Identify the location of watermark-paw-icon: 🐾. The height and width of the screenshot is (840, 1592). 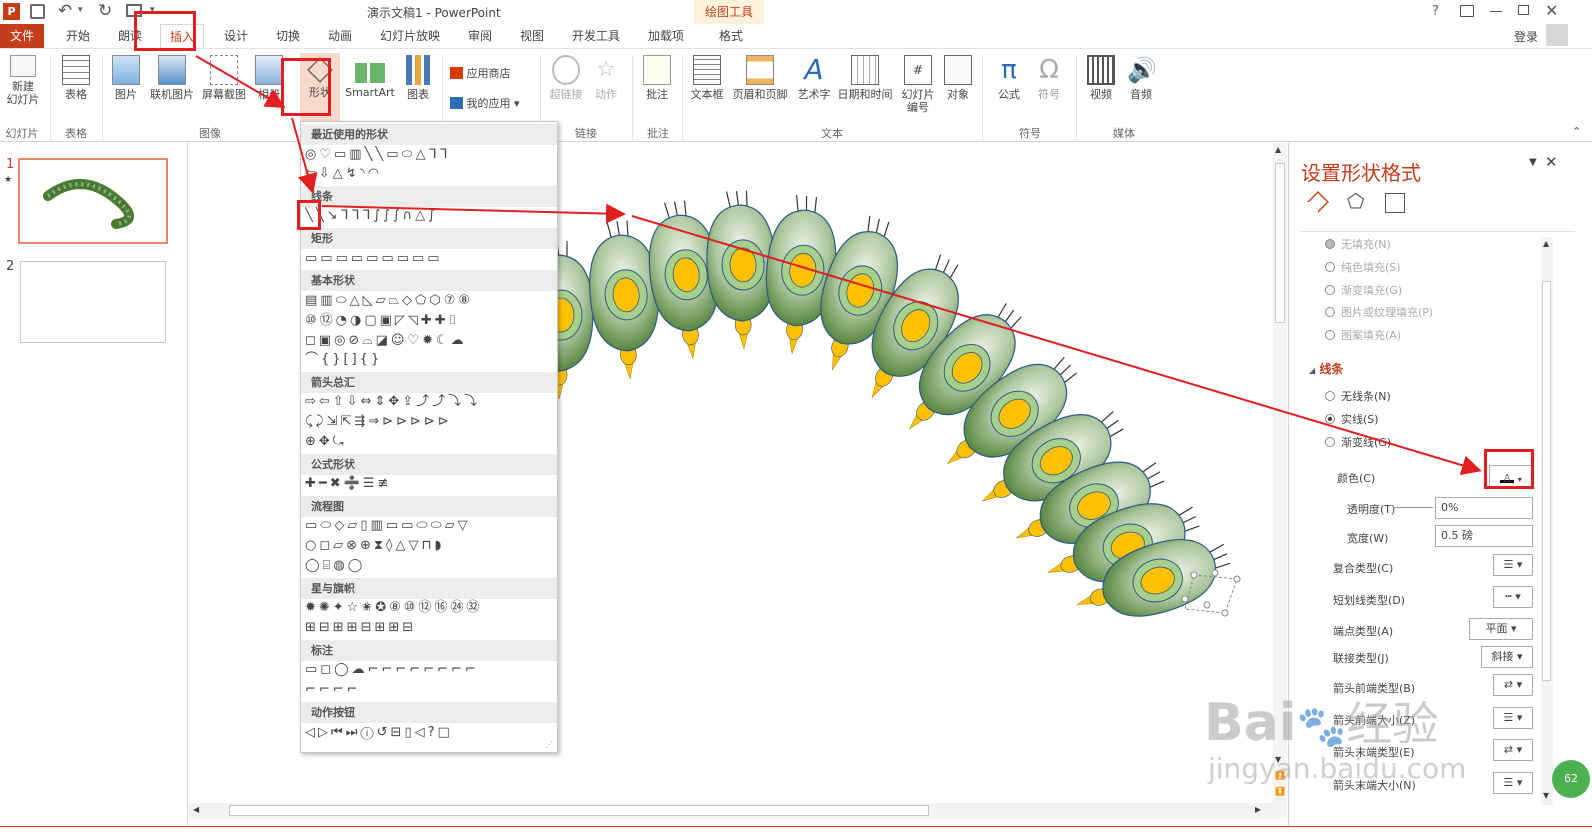
(1321, 727).